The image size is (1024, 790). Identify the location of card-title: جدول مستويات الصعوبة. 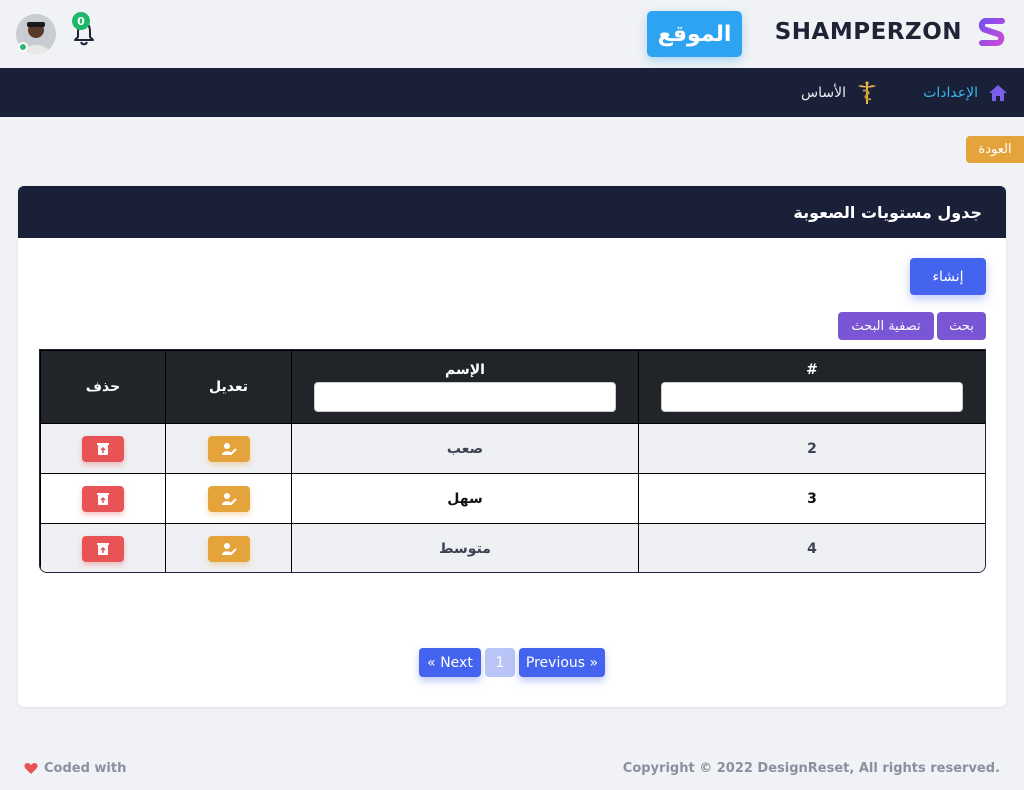
(512, 212).